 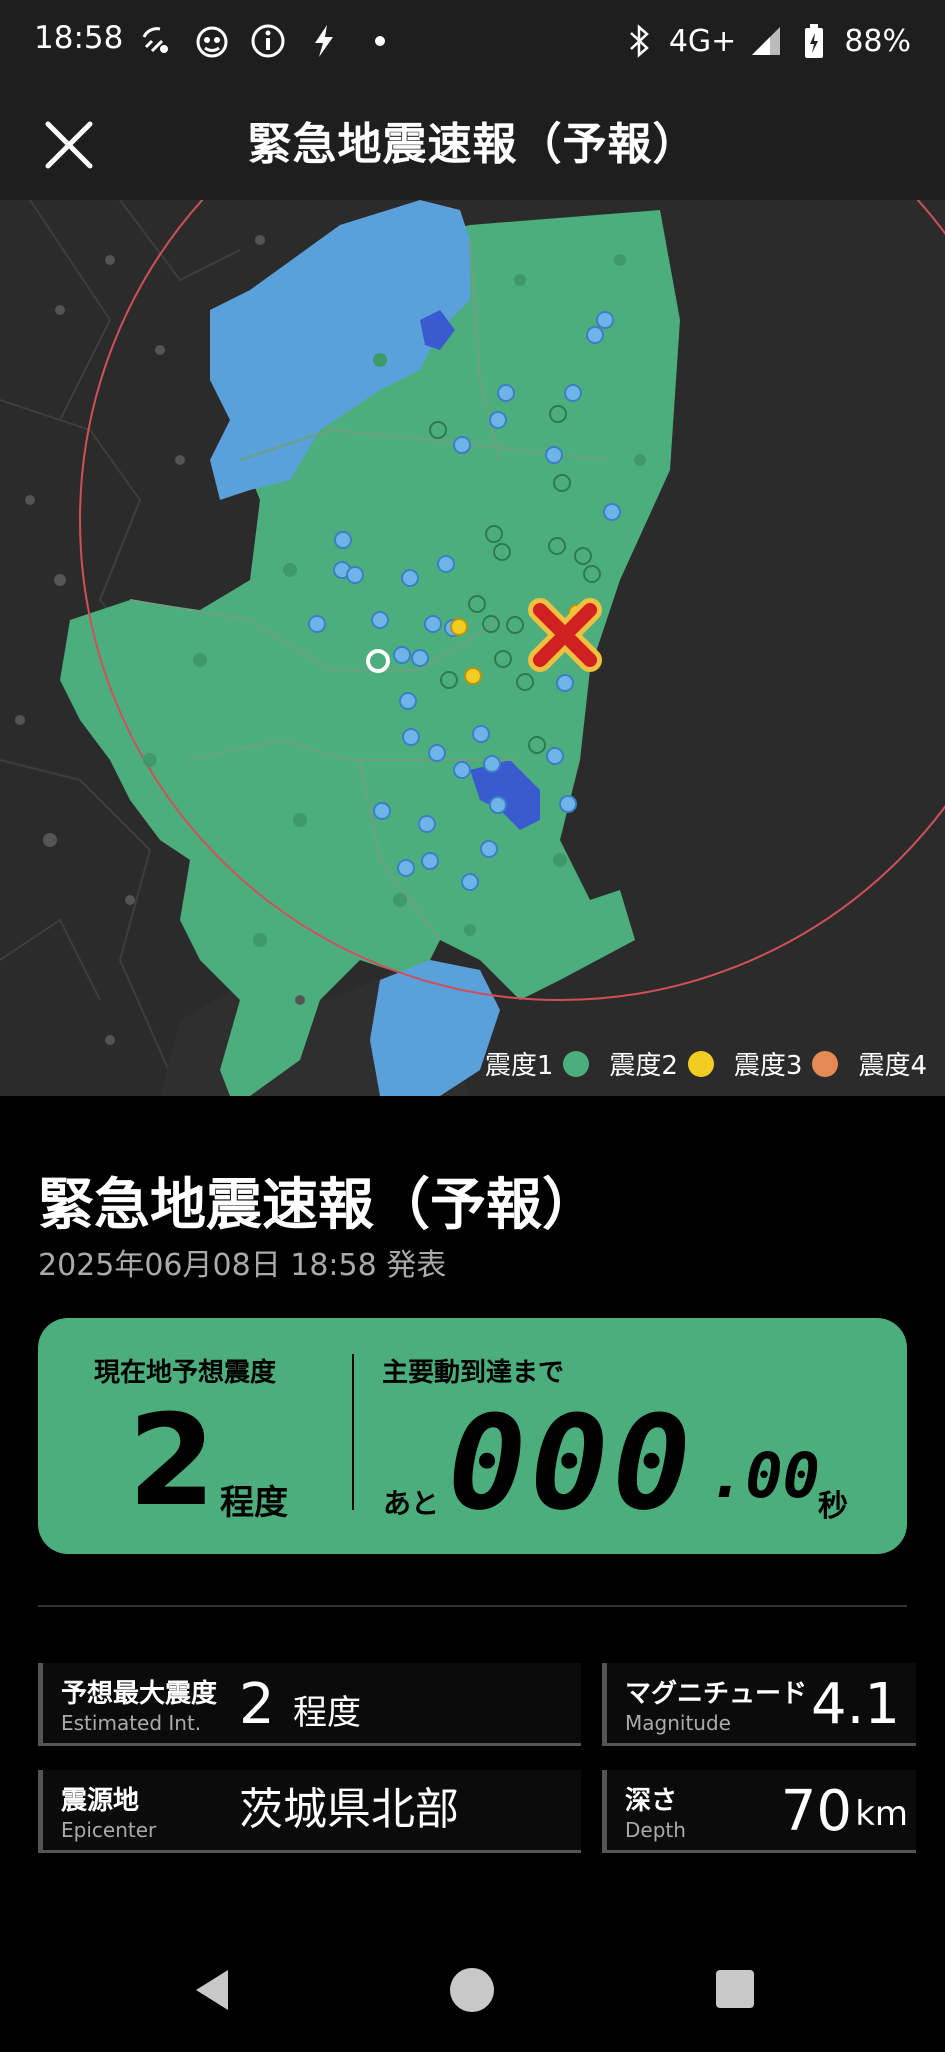 I want to click on bluetooth-icon, so click(x=639, y=41).